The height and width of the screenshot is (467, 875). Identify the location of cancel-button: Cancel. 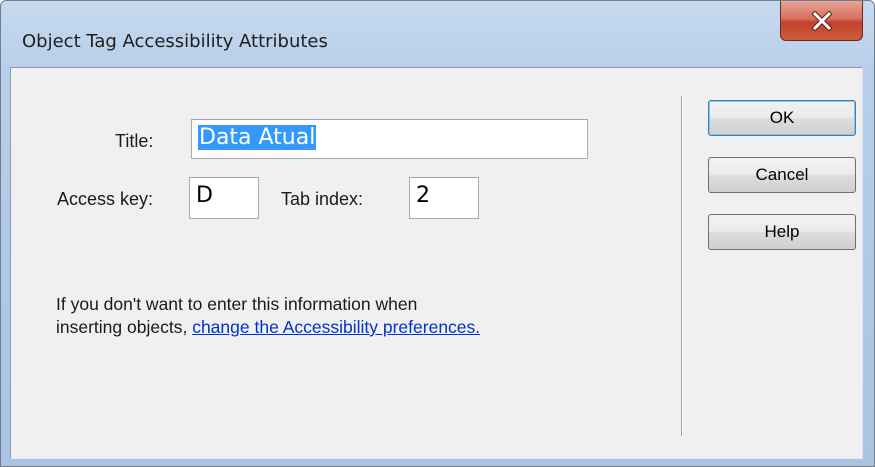
(782, 175).